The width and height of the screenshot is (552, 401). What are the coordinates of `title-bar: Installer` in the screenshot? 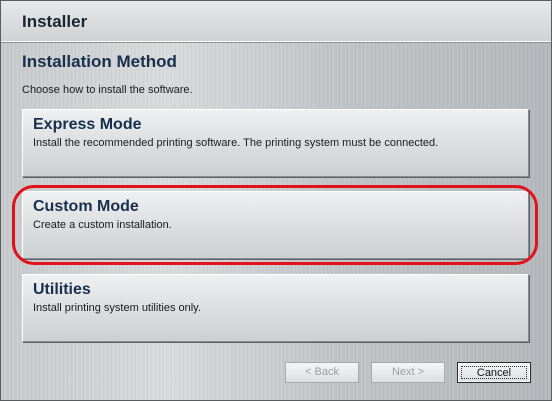 It's located at (276, 21).